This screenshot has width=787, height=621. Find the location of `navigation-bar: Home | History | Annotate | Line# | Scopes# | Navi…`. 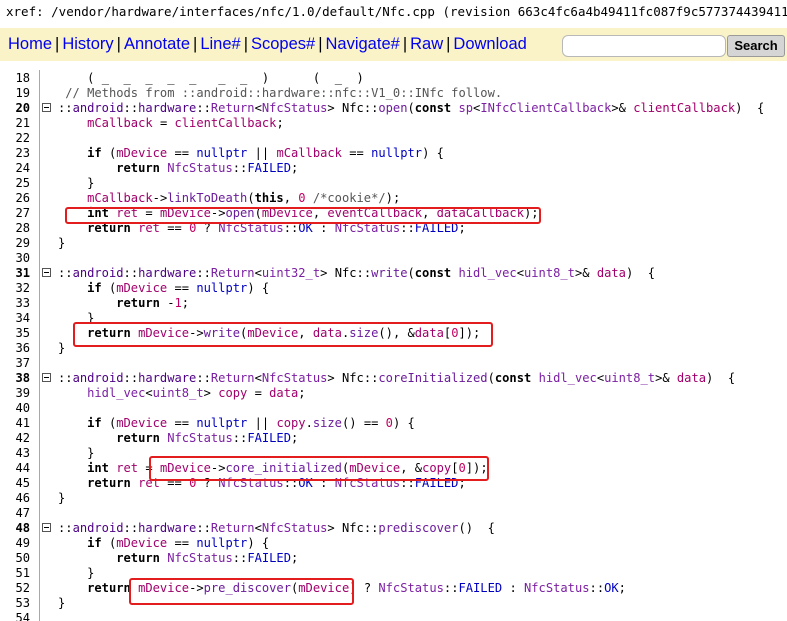

navigation-bar: Home | History | Annotate | Line# | Scopes# | Navi… is located at coordinates (393, 44).